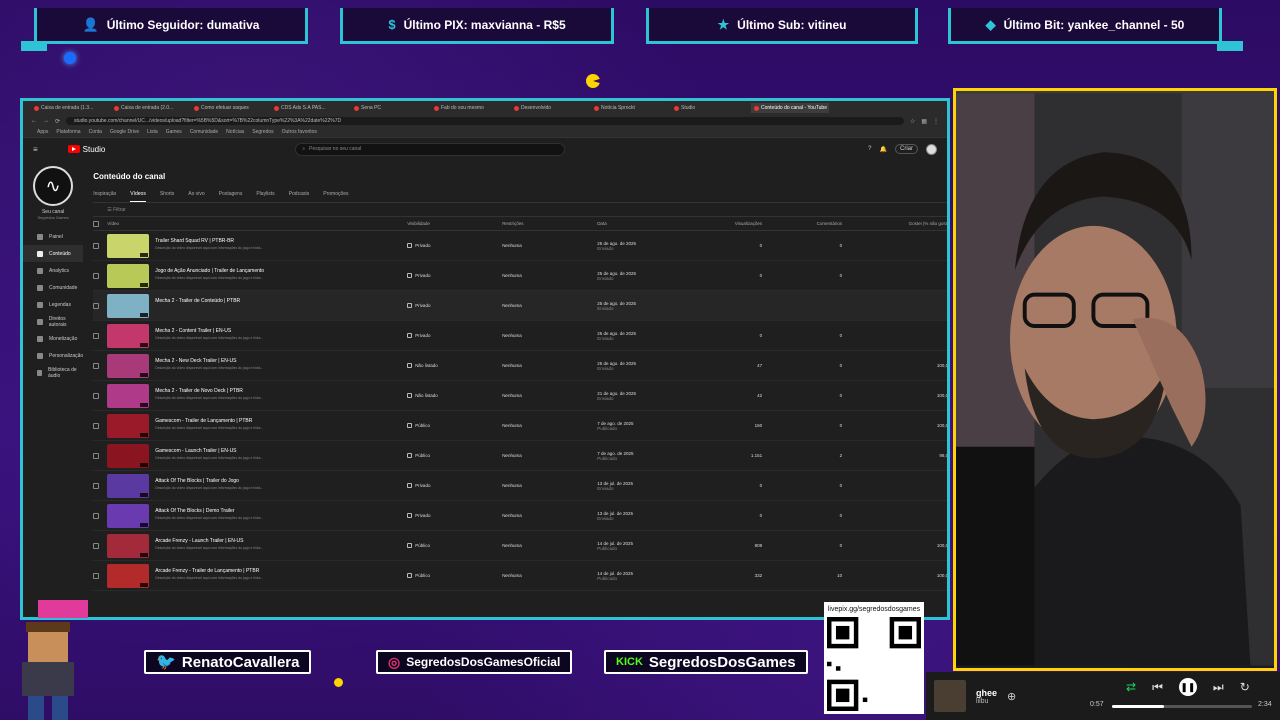 This screenshot has height=720, width=1280. What do you see at coordinates (53, 270) in the screenshot?
I see `sidebar-item: Analytics` at bounding box center [53, 270].